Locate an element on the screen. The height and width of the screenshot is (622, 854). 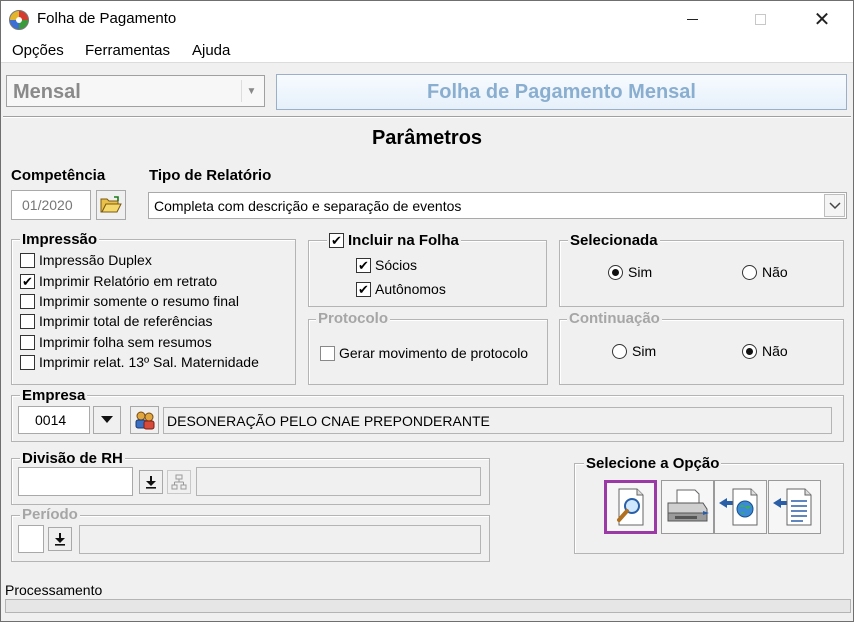
menu-opcoes: Opções is located at coordinates (38, 50).